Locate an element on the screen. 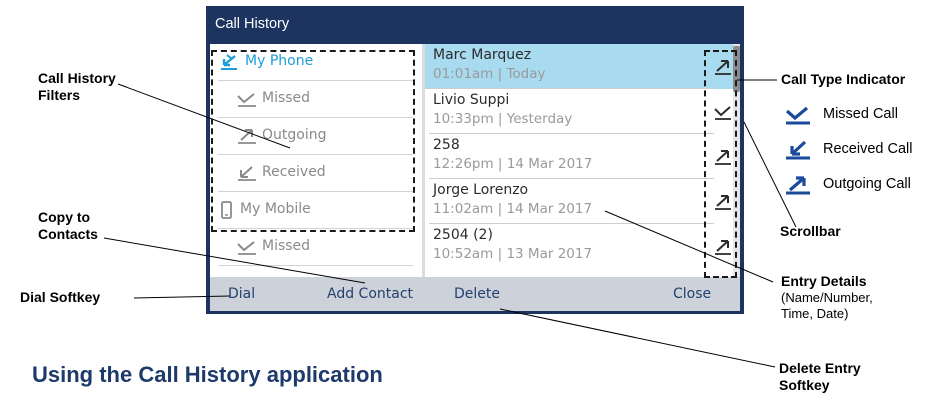  legend-label: Outgoing Call is located at coordinates (867, 184).